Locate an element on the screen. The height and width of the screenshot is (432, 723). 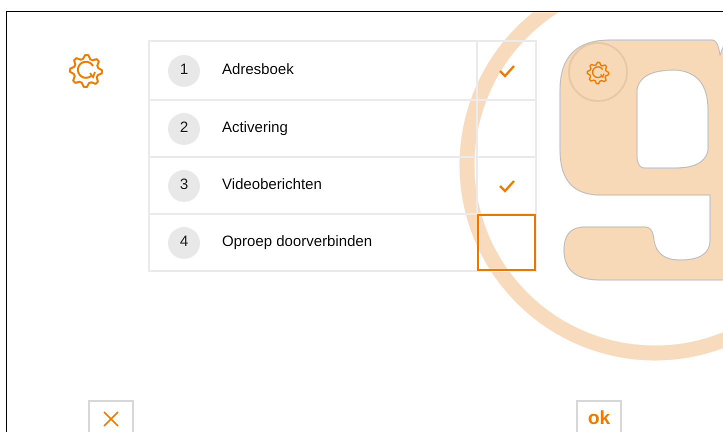
menu-item-label: Activering is located at coordinates (255, 128).